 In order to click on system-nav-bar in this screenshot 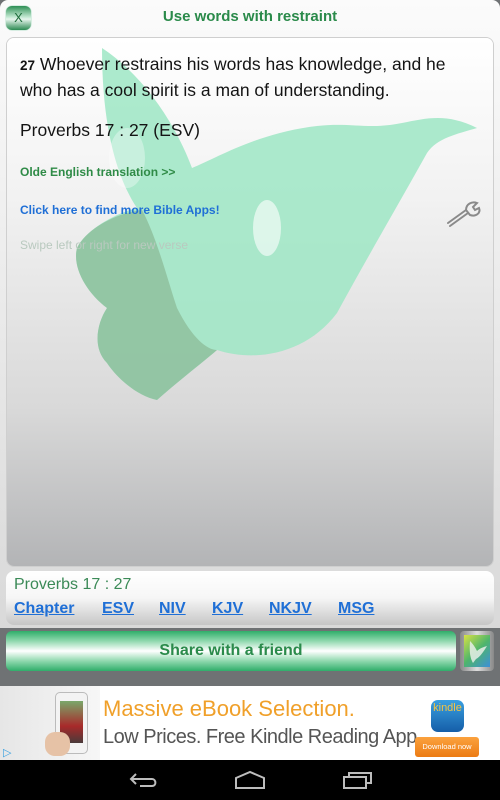, I will do `click(250, 780)`.